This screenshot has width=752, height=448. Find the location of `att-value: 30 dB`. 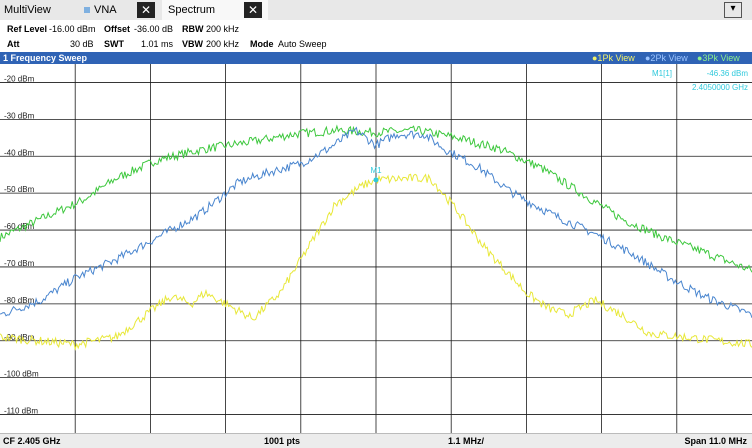

att-value: 30 dB is located at coordinates (82, 44).